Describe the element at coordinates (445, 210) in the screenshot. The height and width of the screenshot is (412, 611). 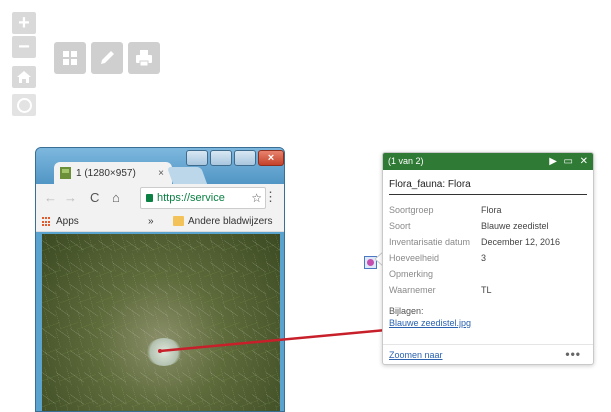
I see `table-row: Soortgroep Flora` at that location.